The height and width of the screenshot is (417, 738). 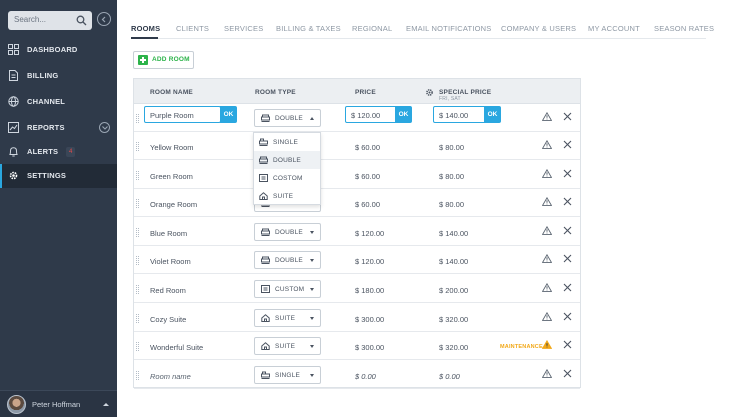 I want to click on special-price-ok-button: OK, so click(x=492, y=114).